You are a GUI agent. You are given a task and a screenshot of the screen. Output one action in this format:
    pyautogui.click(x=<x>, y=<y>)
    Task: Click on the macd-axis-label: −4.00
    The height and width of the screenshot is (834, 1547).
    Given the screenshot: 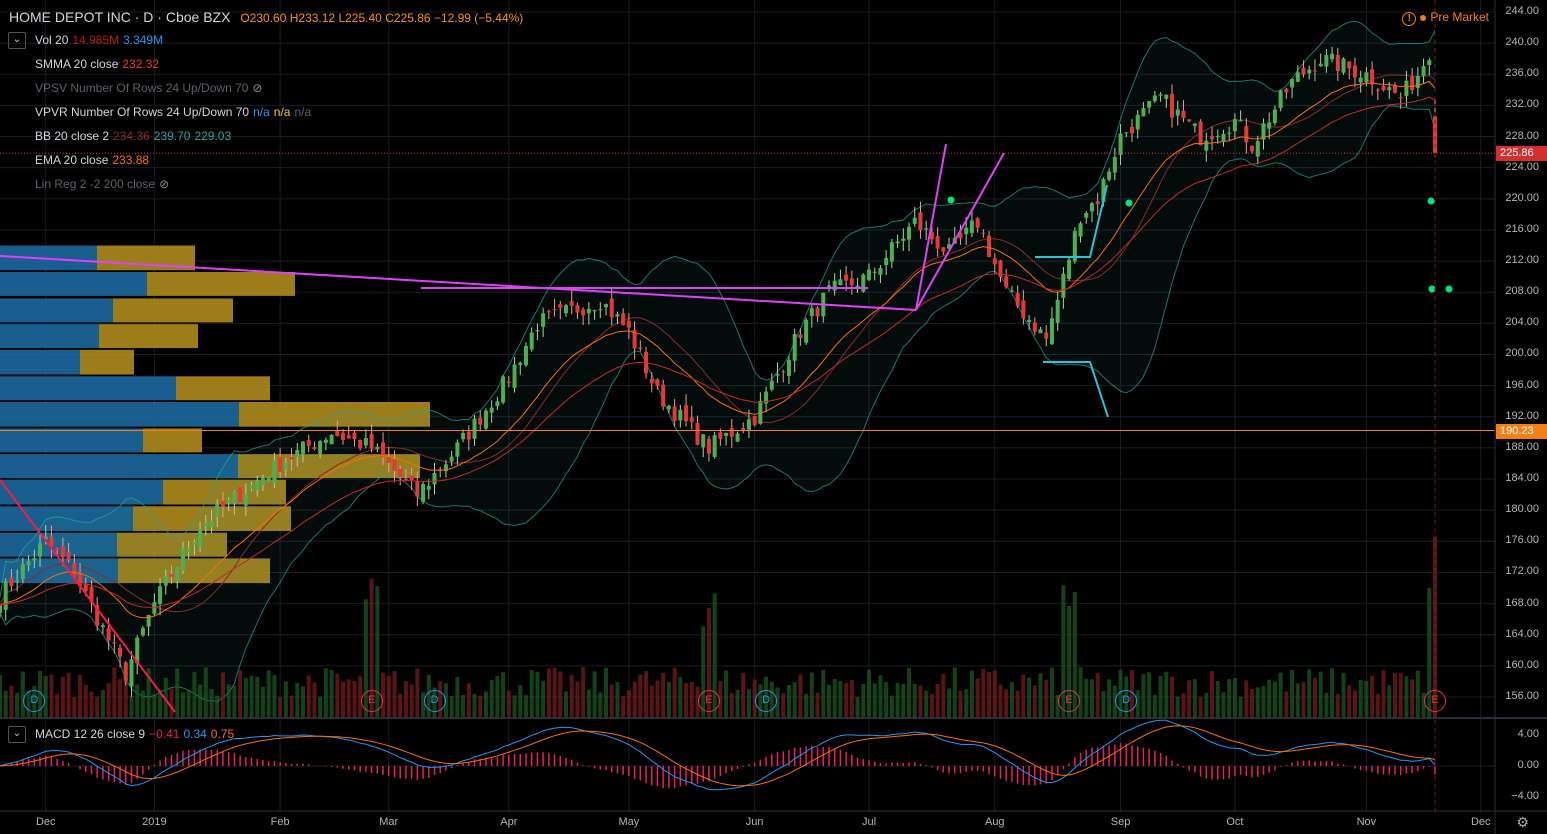 What is the action you would take?
    pyautogui.click(x=1525, y=796)
    